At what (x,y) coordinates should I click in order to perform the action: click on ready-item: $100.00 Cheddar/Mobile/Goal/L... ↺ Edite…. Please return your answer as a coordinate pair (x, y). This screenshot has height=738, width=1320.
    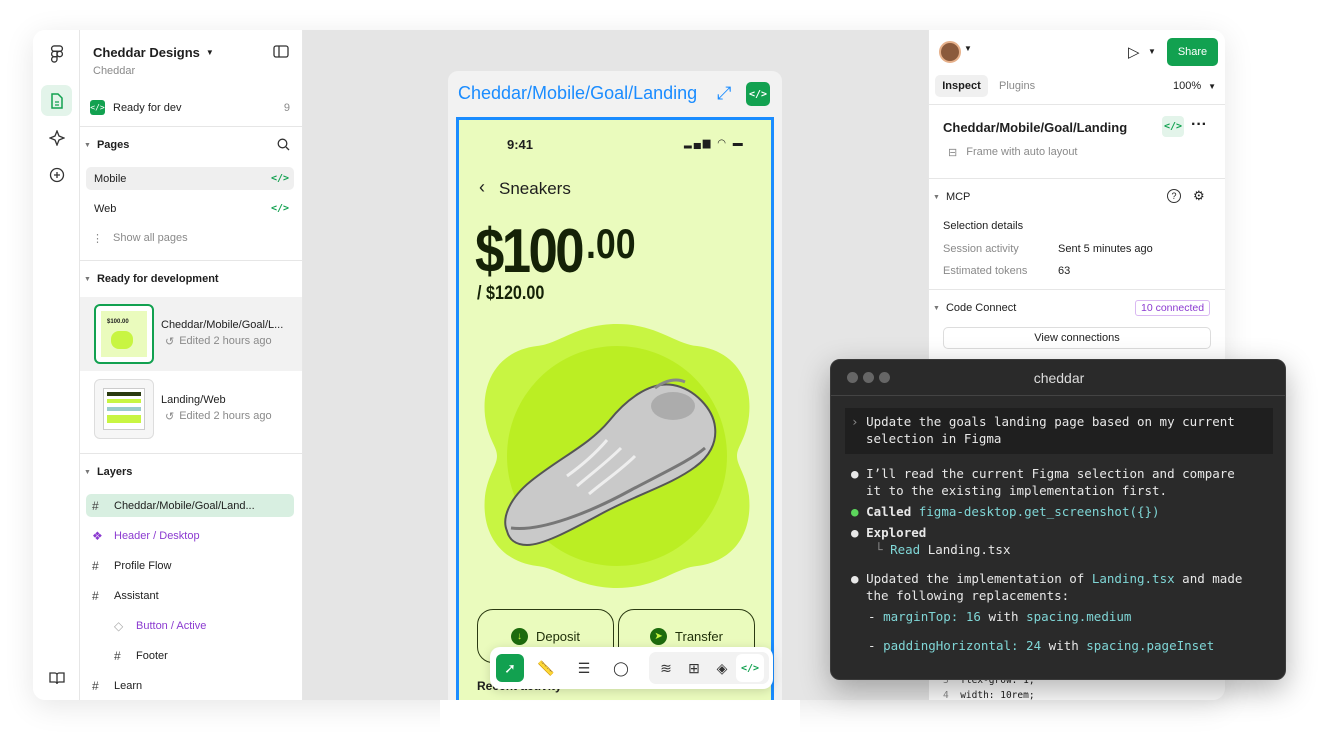
    Looking at the image, I should click on (191, 334).